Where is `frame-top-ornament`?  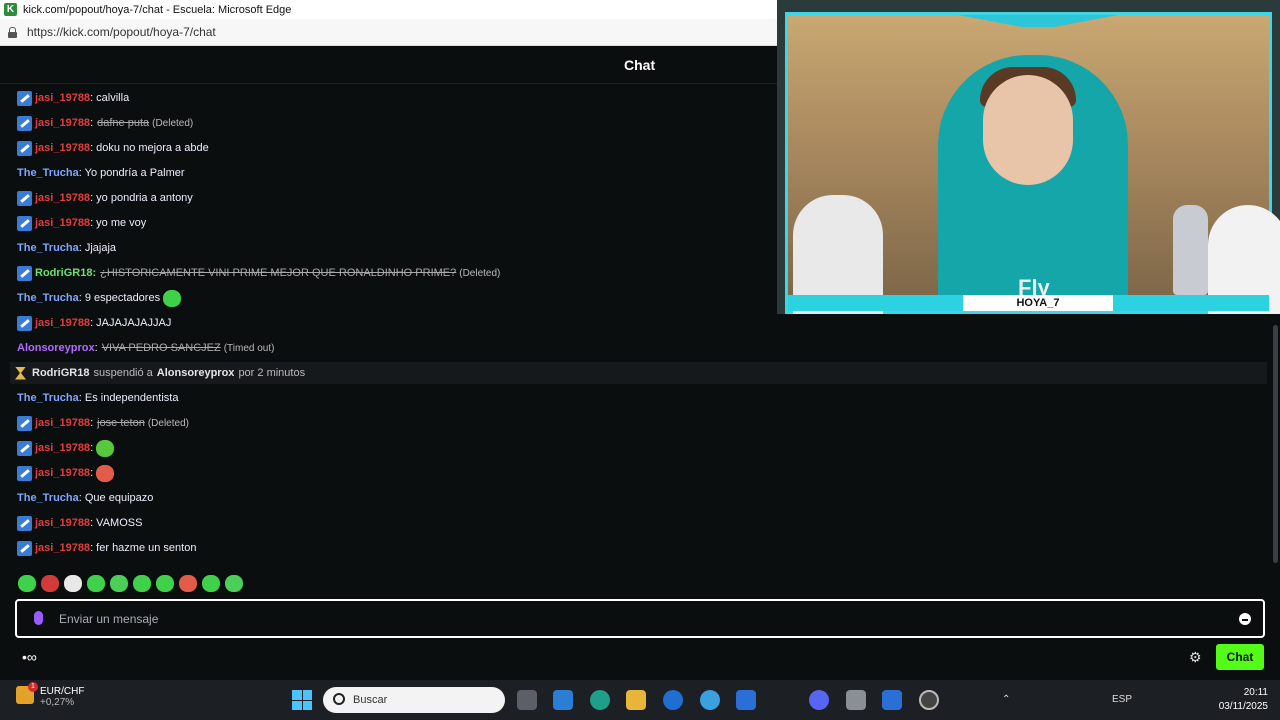 frame-top-ornament is located at coordinates (1038, 21).